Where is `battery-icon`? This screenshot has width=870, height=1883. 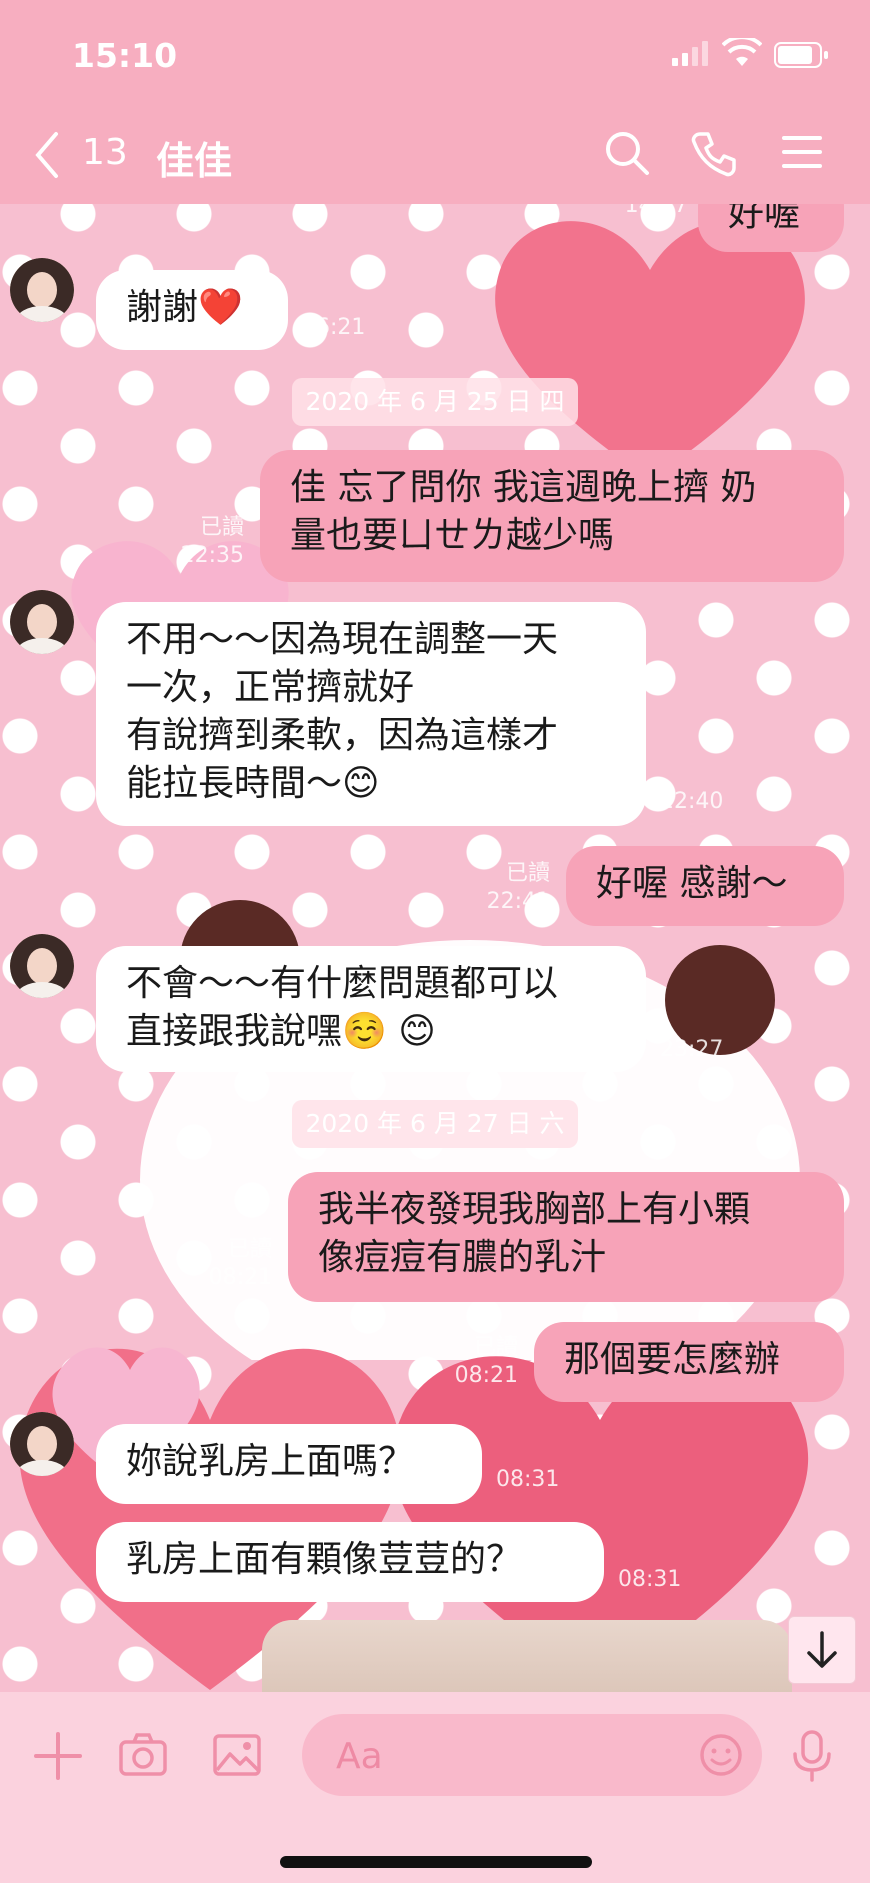 battery-icon is located at coordinates (801, 55).